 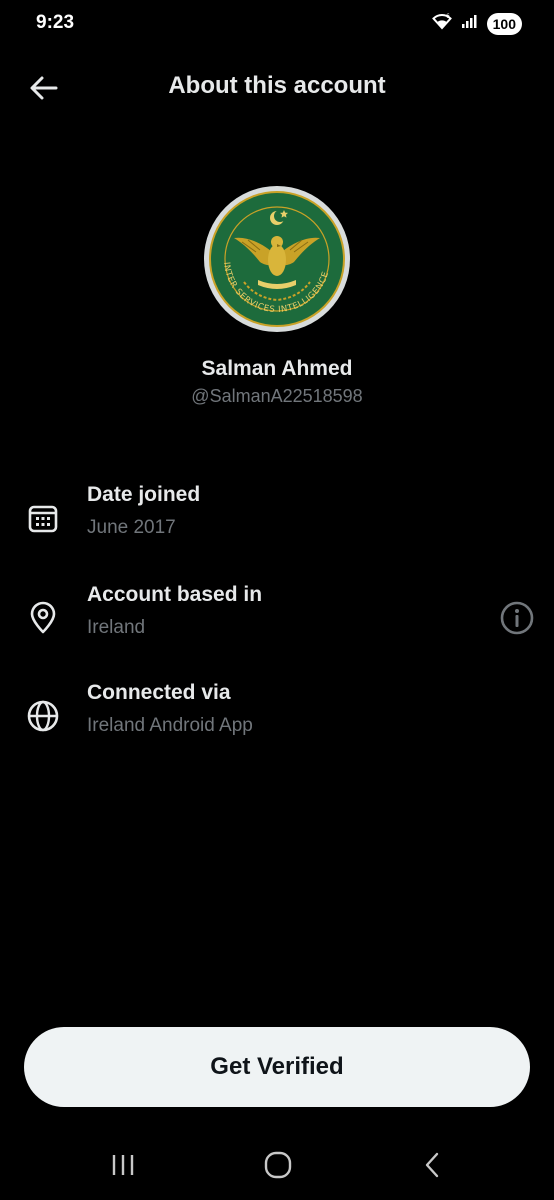 I want to click on home-button, so click(x=278, y=1165).